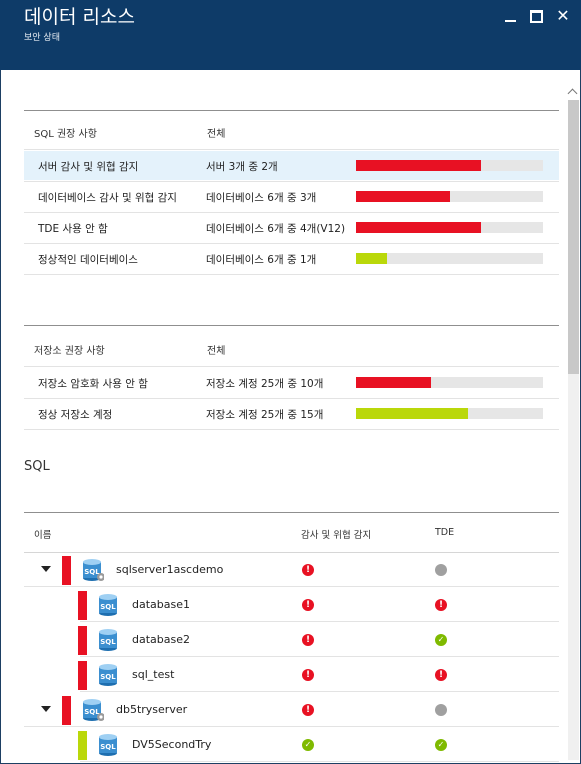 This screenshot has width=581, height=764. What do you see at coordinates (171, 744) in the screenshot?
I see `database-name: DV5SecondTry` at bounding box center [171, 744].